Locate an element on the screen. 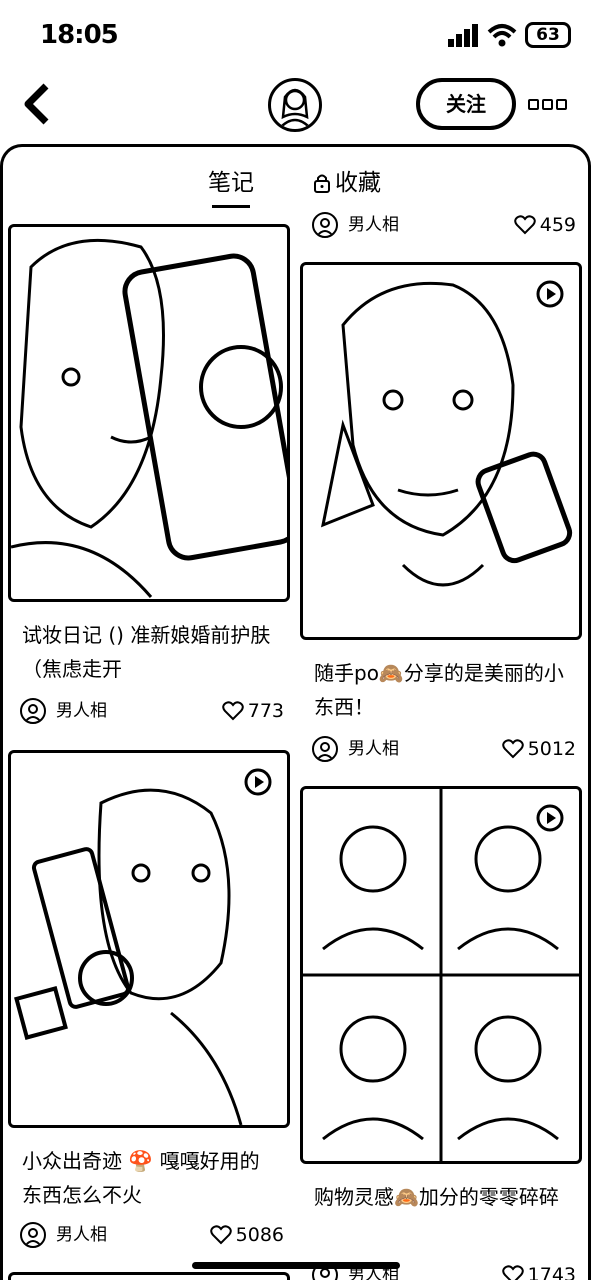 The width and height of the screenshot is (591, 1280). like-button: 5086 is located at coordinates (246, 1235).